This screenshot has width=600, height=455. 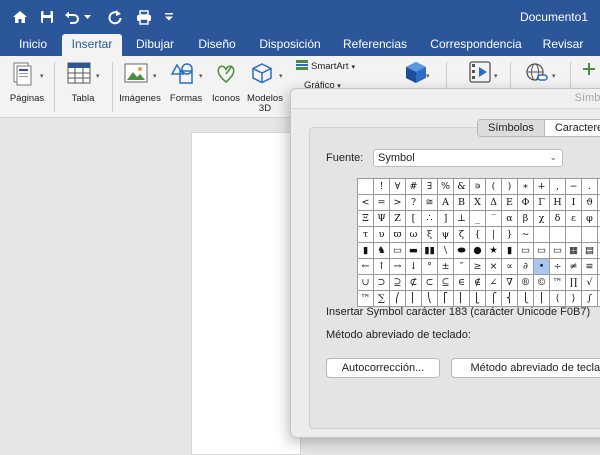 I want to click on symbol-cell: |, so click(x=493, y=234).